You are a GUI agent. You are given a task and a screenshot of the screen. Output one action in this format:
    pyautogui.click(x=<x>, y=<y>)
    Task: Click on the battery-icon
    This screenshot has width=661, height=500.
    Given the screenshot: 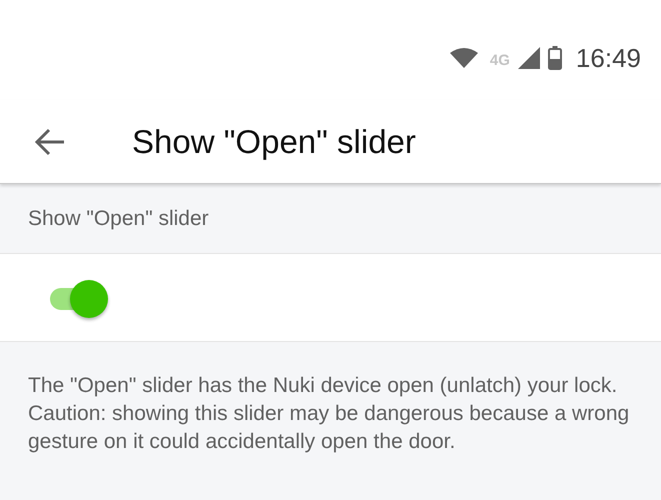 What is the action you would take?
    pyautogui.click(x=555, y=58)
    